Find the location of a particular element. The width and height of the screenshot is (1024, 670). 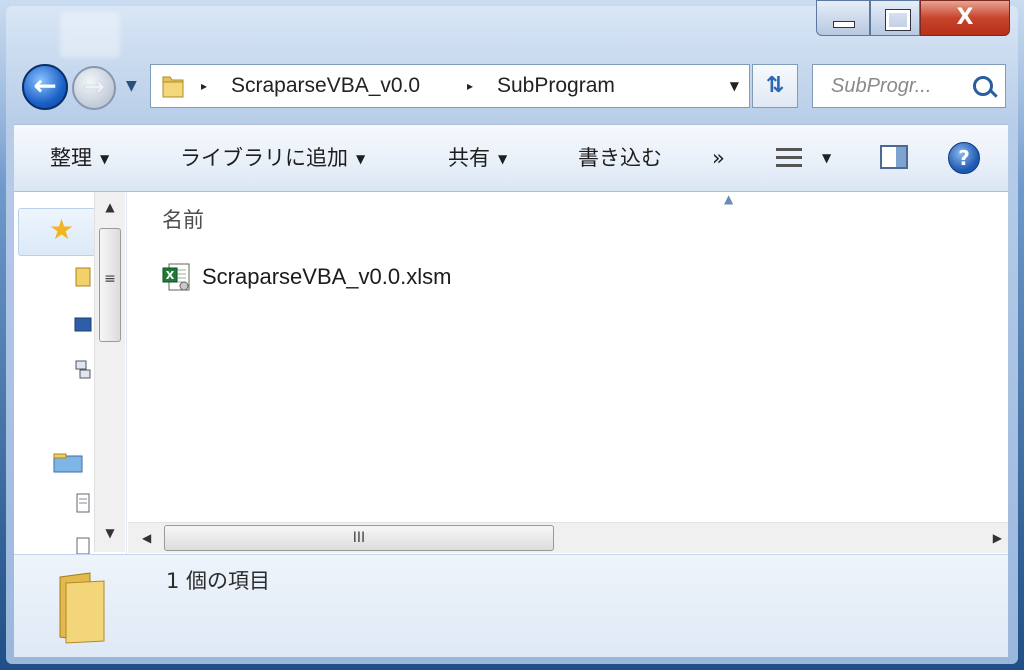

organize-menu: 整理 ▼ is located at coordinates (79, 158).